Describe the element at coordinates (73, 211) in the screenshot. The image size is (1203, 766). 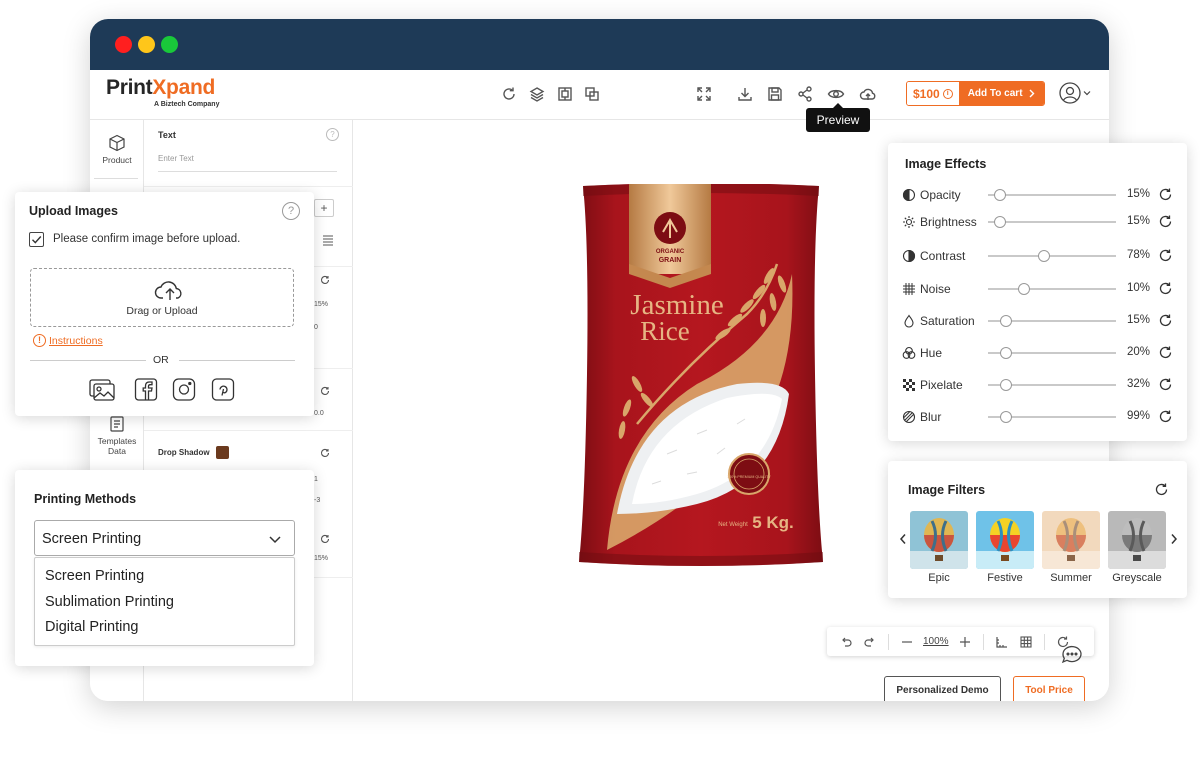
I see `upload-title: Upload Images` at that location.